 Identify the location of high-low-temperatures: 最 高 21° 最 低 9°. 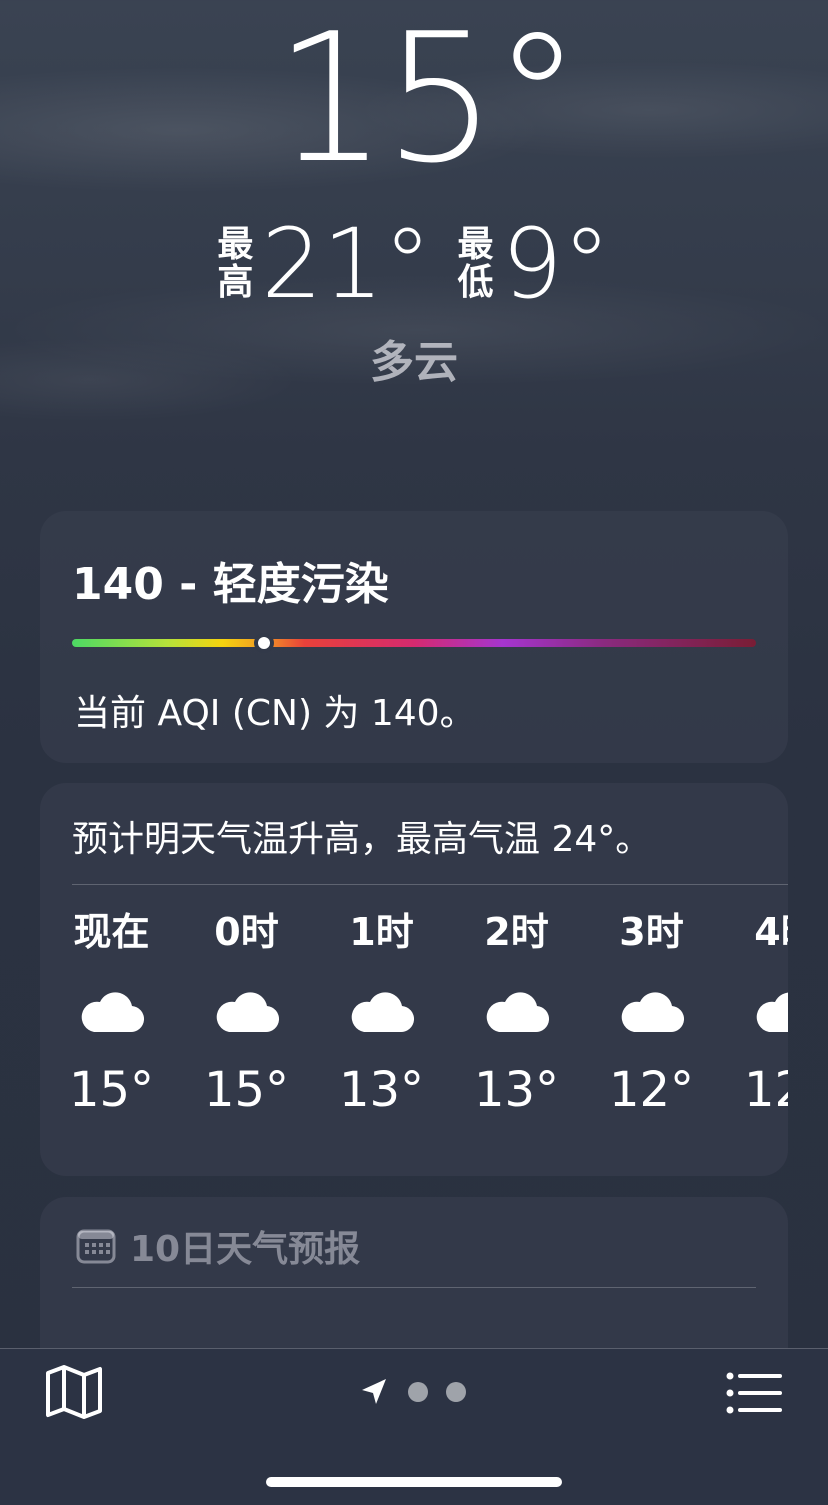
(414, 264).